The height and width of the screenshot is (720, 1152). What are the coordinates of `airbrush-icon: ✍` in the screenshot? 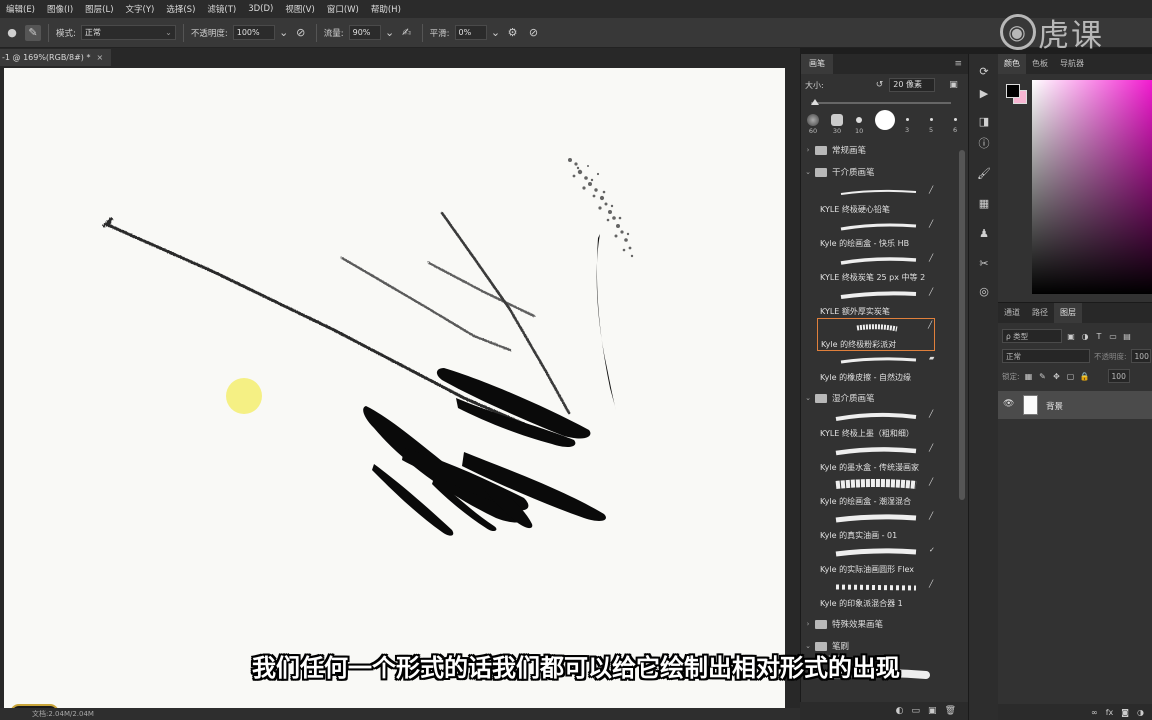 It's located at (407, 33).